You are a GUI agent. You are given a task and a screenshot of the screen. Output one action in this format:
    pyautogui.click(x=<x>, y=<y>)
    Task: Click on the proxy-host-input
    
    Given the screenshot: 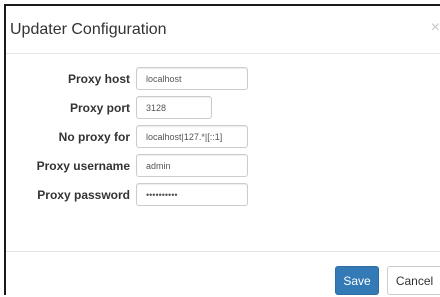 What is the action you would take?
    pyautogui.click(x=192, y=78)
    